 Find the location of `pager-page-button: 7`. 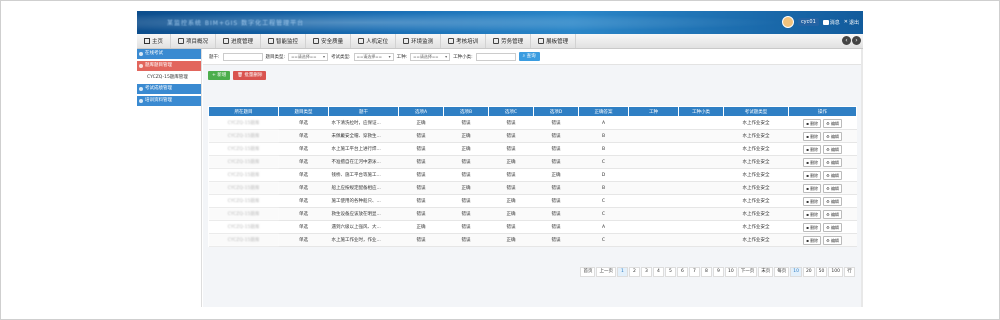

pager-page-button: 7 is located at coordinates (694, 272).